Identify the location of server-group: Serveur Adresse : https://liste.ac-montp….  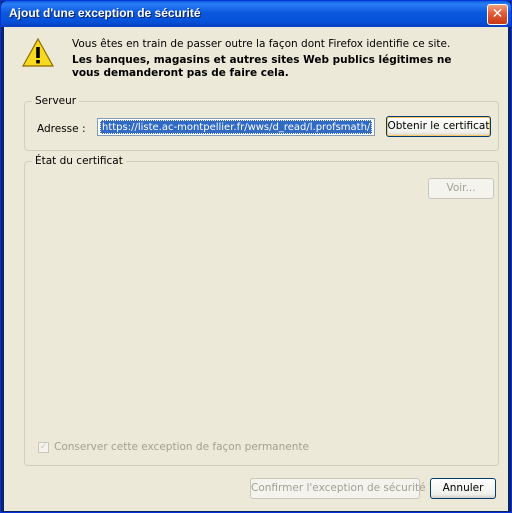
(261, 123).